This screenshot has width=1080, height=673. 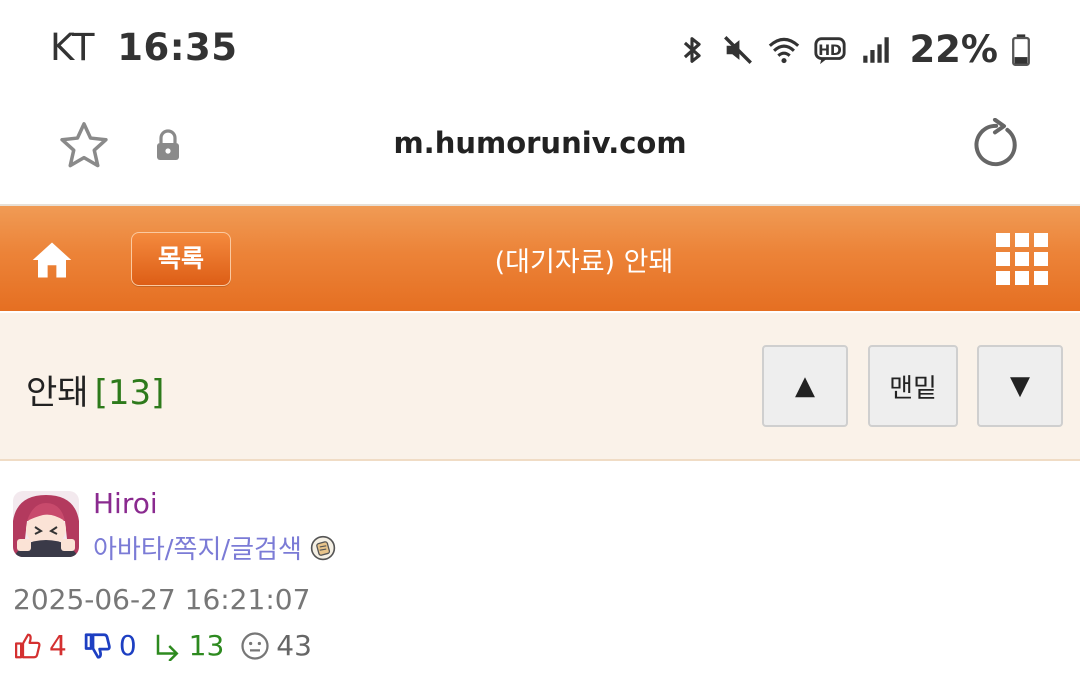 What do you see at coordinates (177, 47) in the screenshot?
I see `clock: 16:35` at bounding box center [177, 47].